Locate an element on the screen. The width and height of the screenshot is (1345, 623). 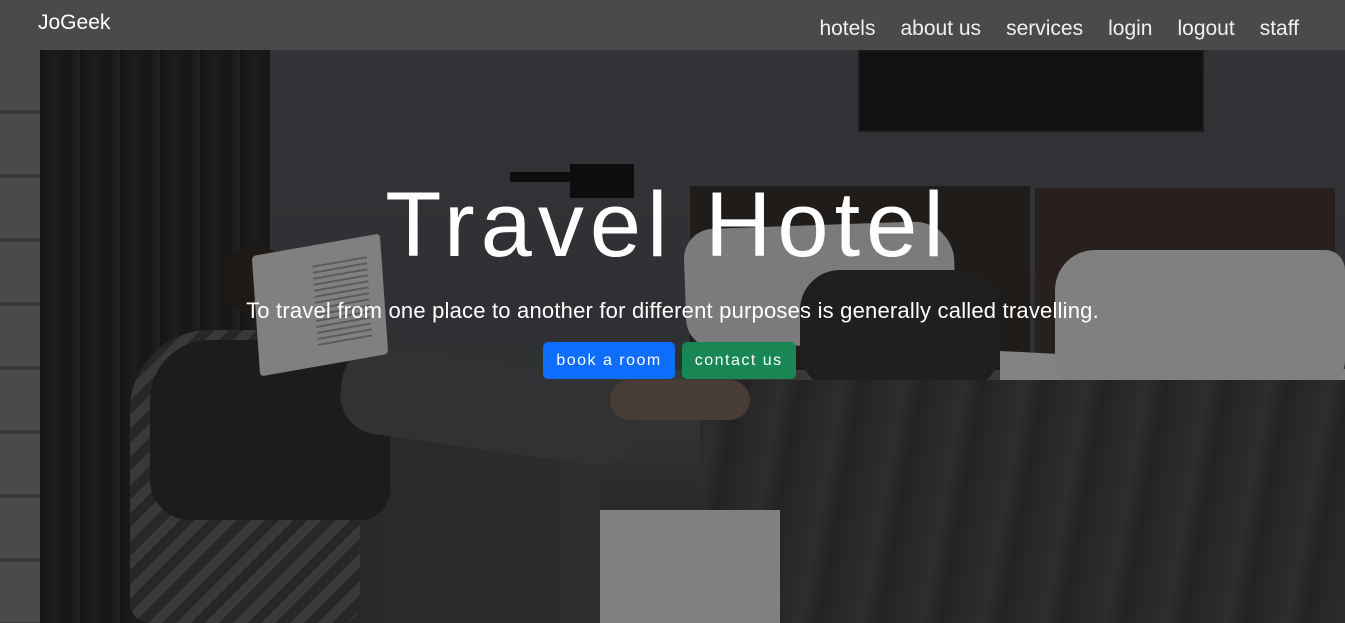
nav-link-staff: staff is located at coordinates (1279, 29).